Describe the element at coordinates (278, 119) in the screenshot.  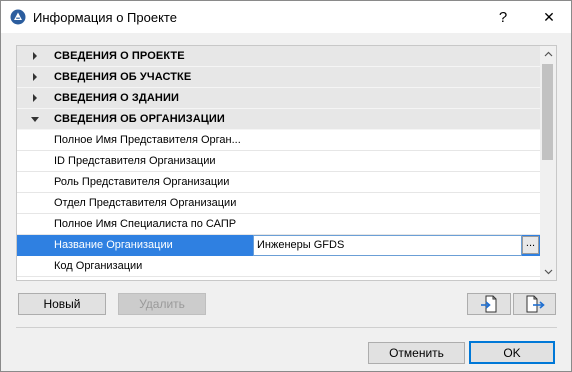
I see `section-row-organization: СВЕДЕНИЯ ОБ ОРГАНИЗАЦИИ` at that location.